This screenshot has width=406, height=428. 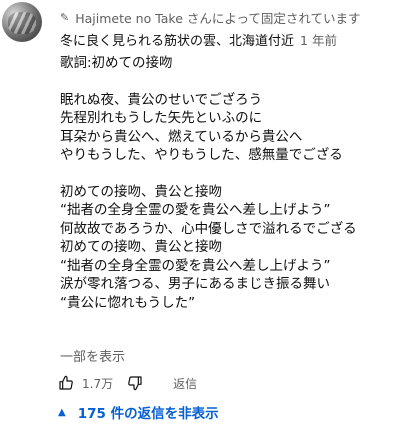 I want to click on comment-line: 何故故であろうか、心中優しさで溢れるでござる, so click(x=208, y=228).